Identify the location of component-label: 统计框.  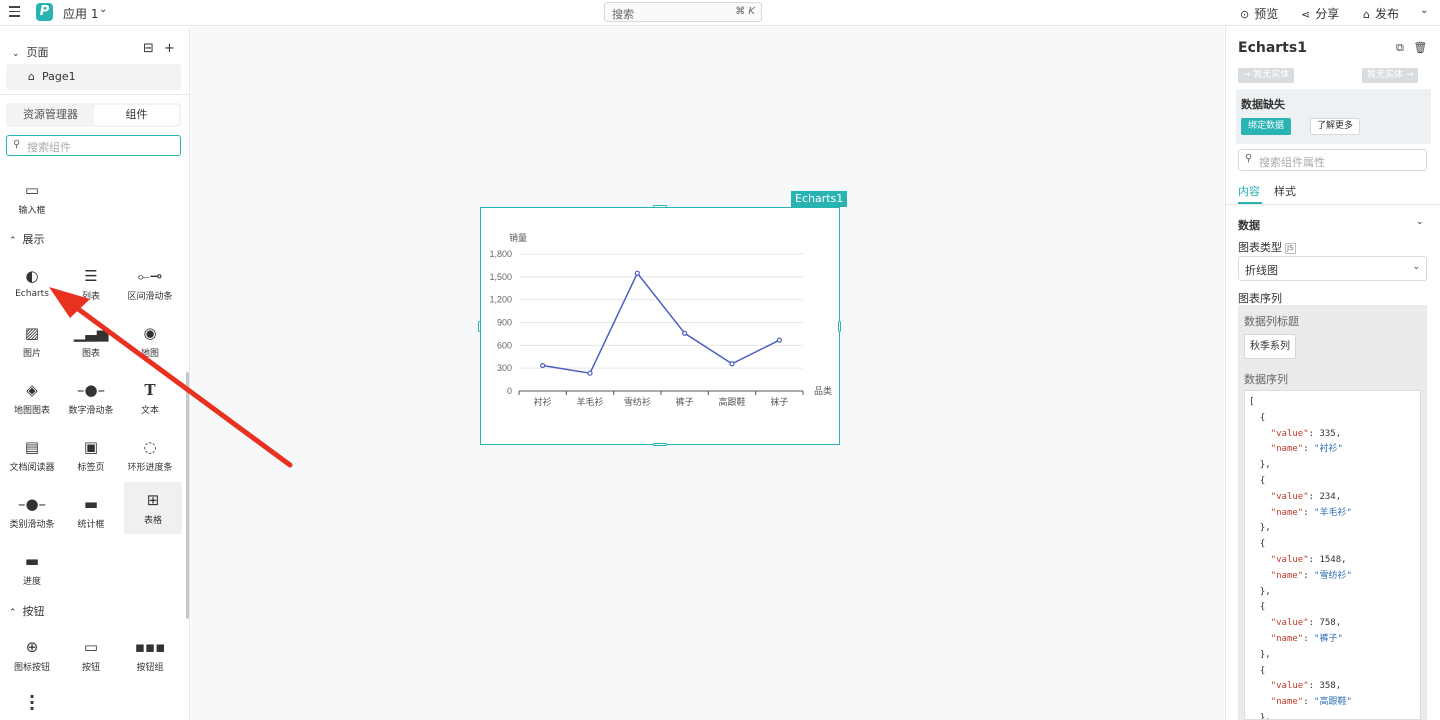
(91, 525).